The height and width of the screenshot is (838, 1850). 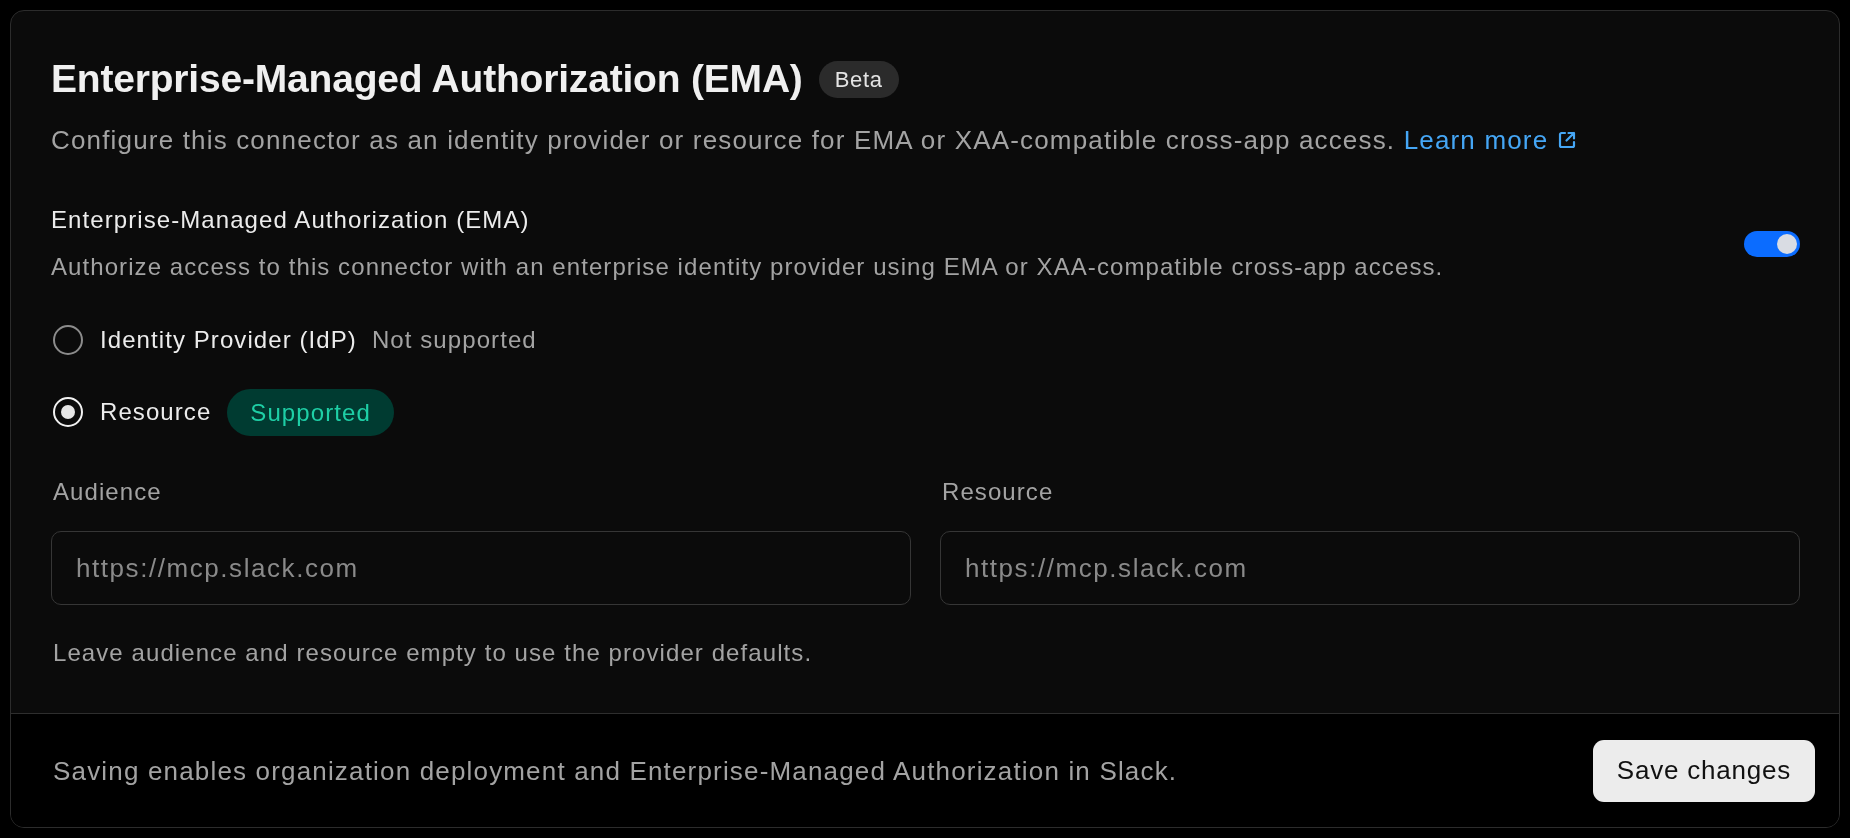 I want to click on description-text: Configure this connector as an identity provider or resource for EMA or XAA-compatible cross-app access. Learn more, so click(x=925, y=140).